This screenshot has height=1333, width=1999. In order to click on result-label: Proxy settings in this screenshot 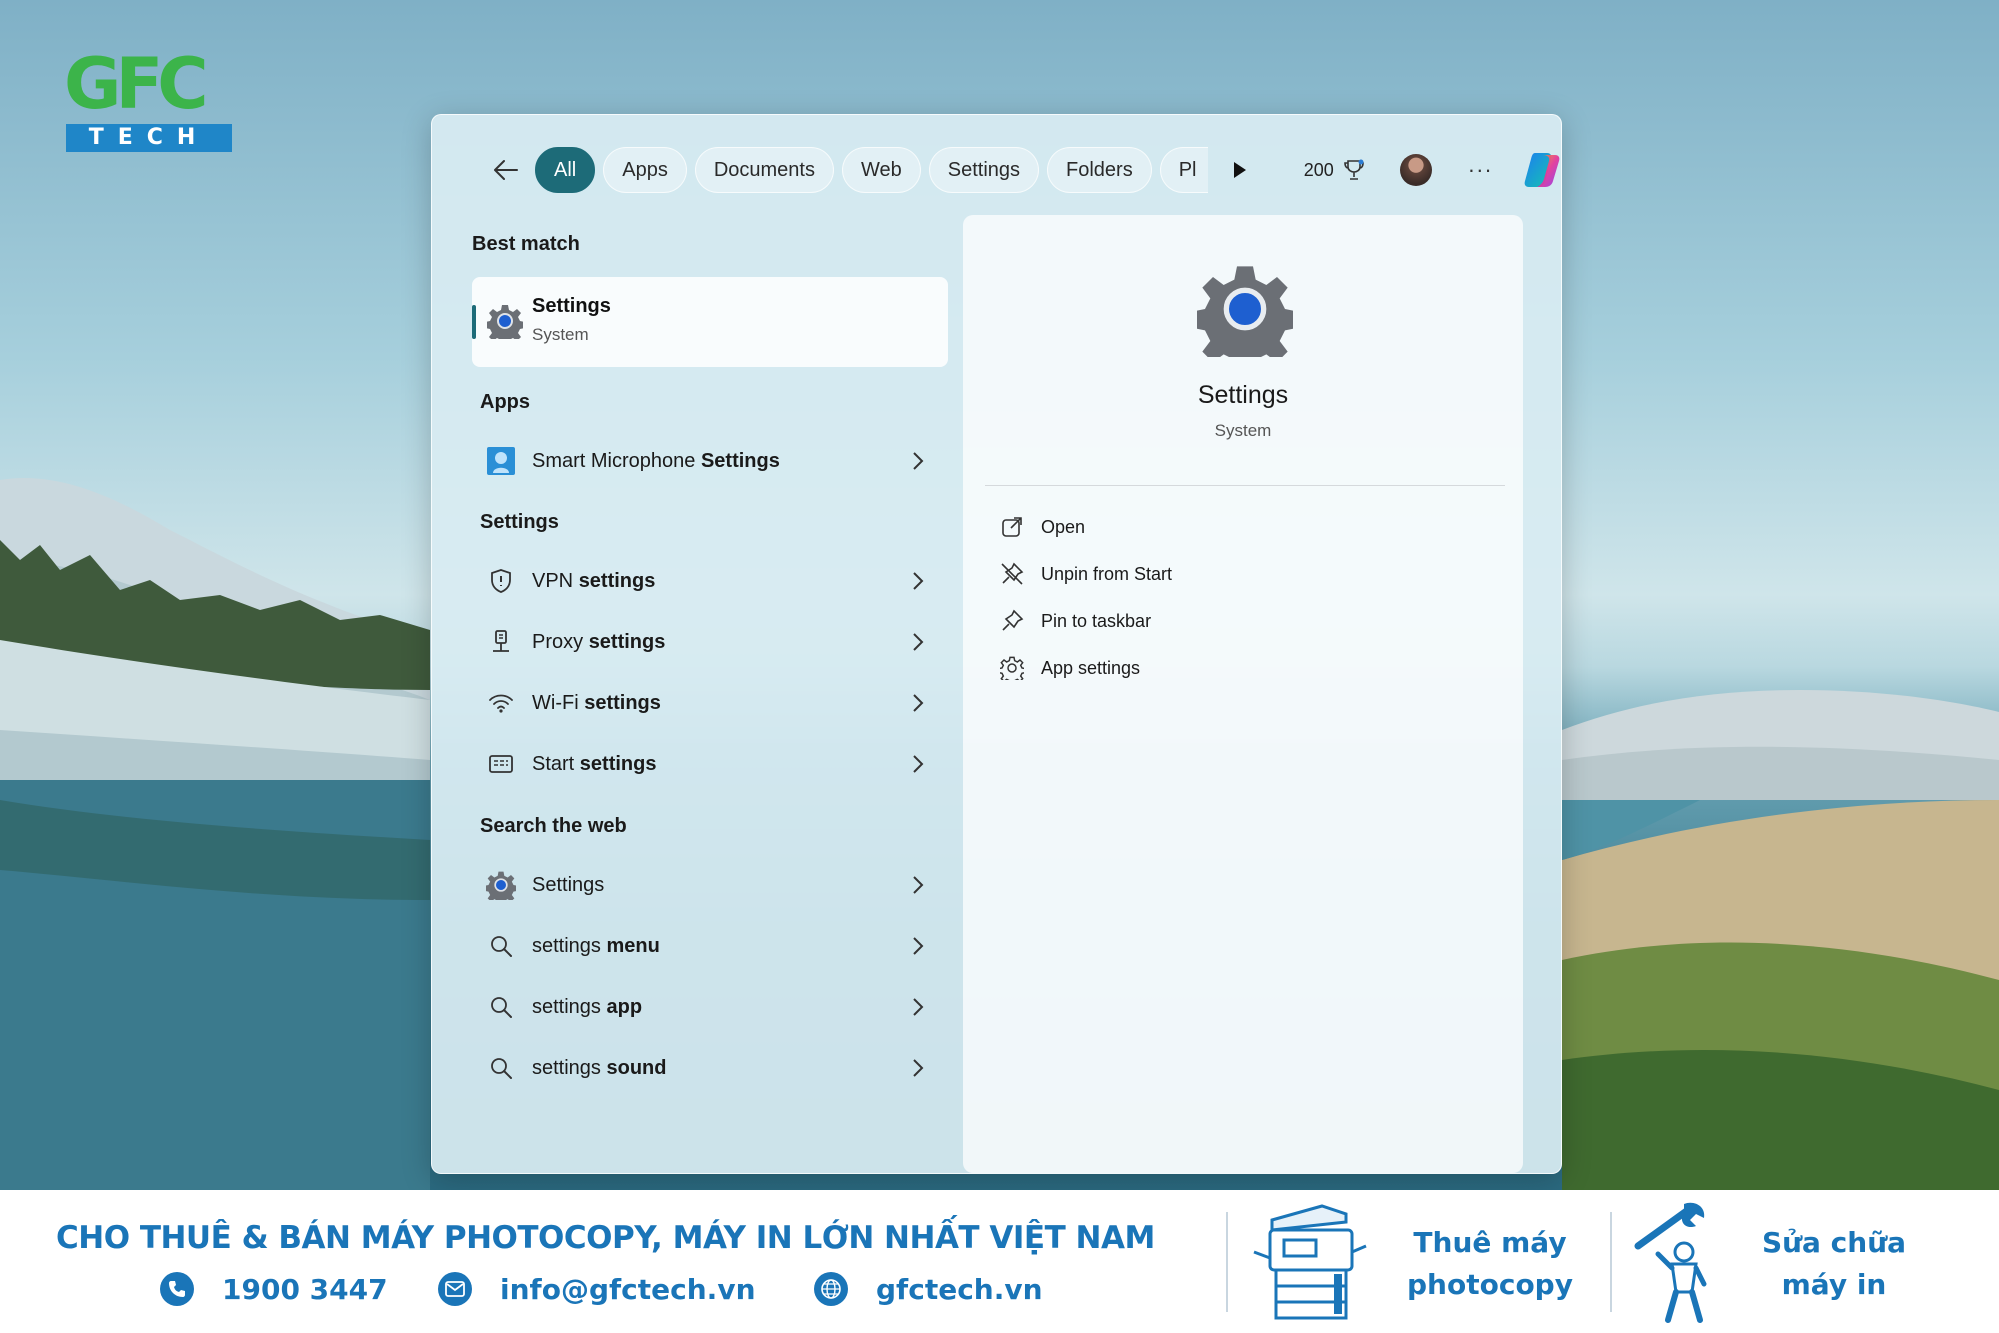, I will do `click(599, 641)`.